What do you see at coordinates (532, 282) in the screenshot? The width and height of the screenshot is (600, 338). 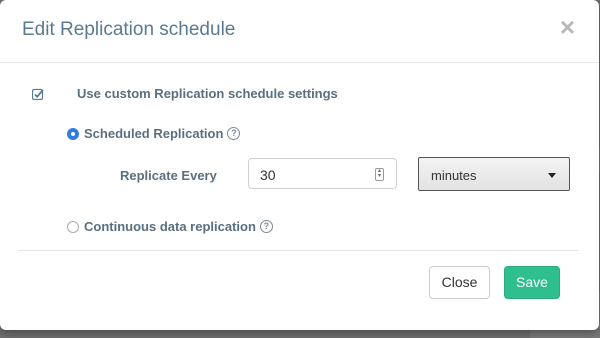 I see `save-button: Save` at bounding box center [532, 282].